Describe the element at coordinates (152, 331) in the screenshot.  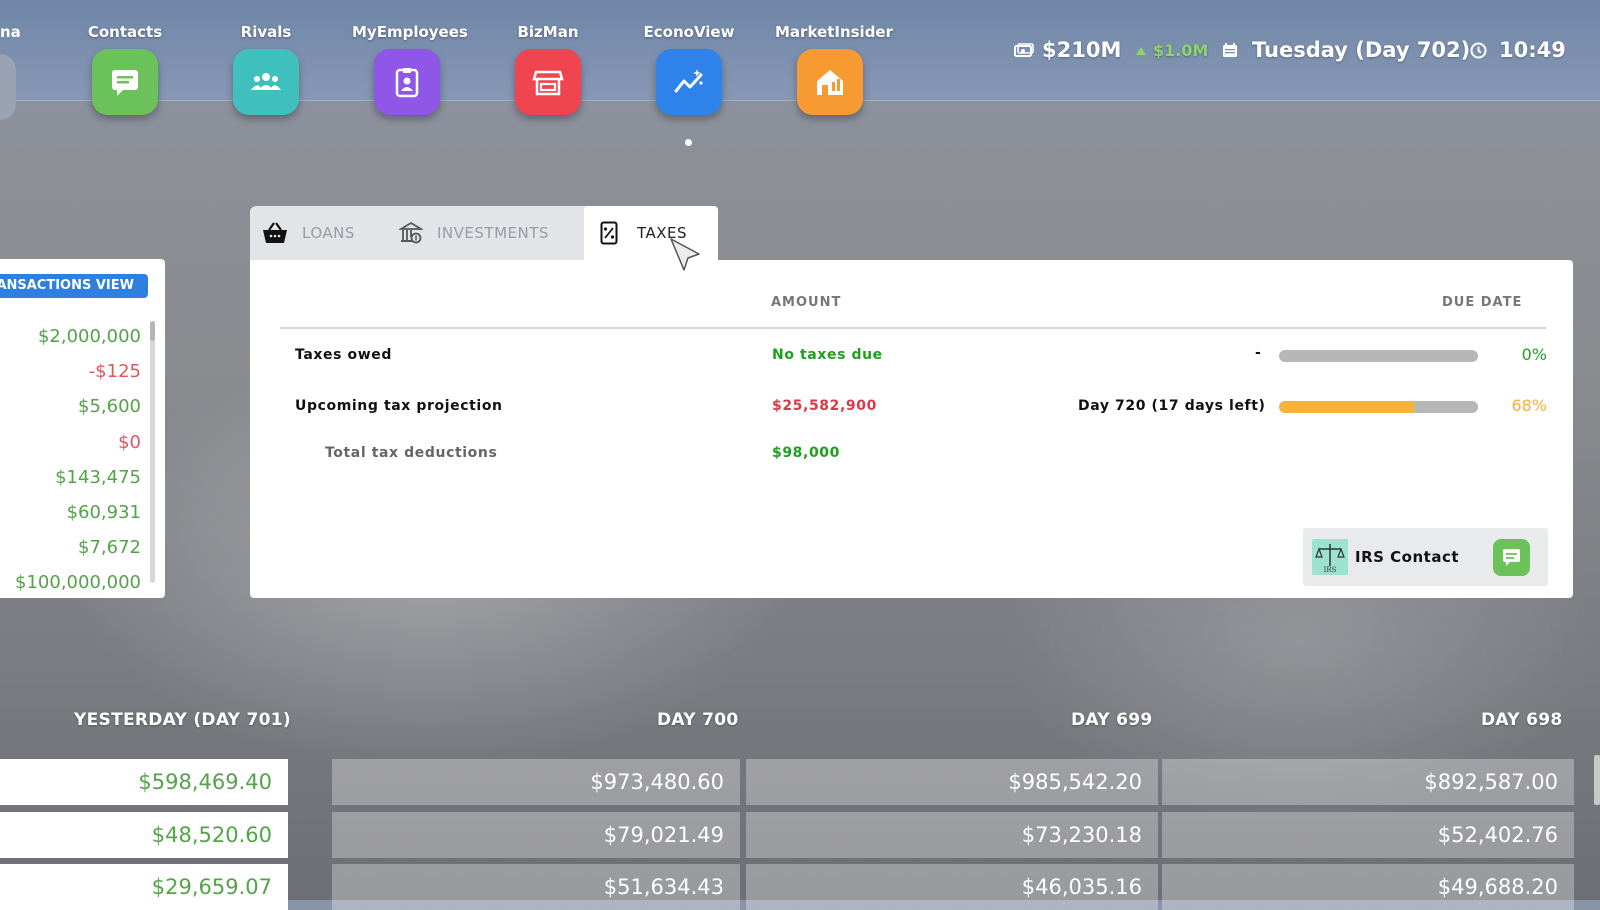
I see `scrollbar-thumb` at that location.